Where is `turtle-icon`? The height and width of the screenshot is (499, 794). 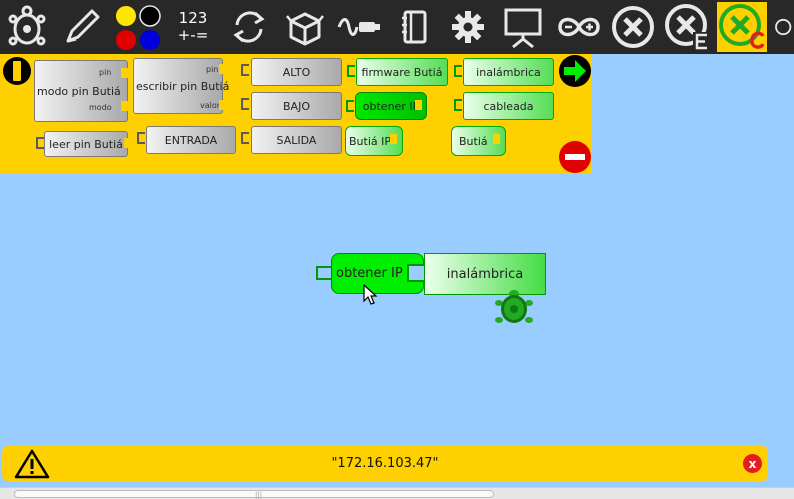 turtle-icon is located at coordinates (27, 25).